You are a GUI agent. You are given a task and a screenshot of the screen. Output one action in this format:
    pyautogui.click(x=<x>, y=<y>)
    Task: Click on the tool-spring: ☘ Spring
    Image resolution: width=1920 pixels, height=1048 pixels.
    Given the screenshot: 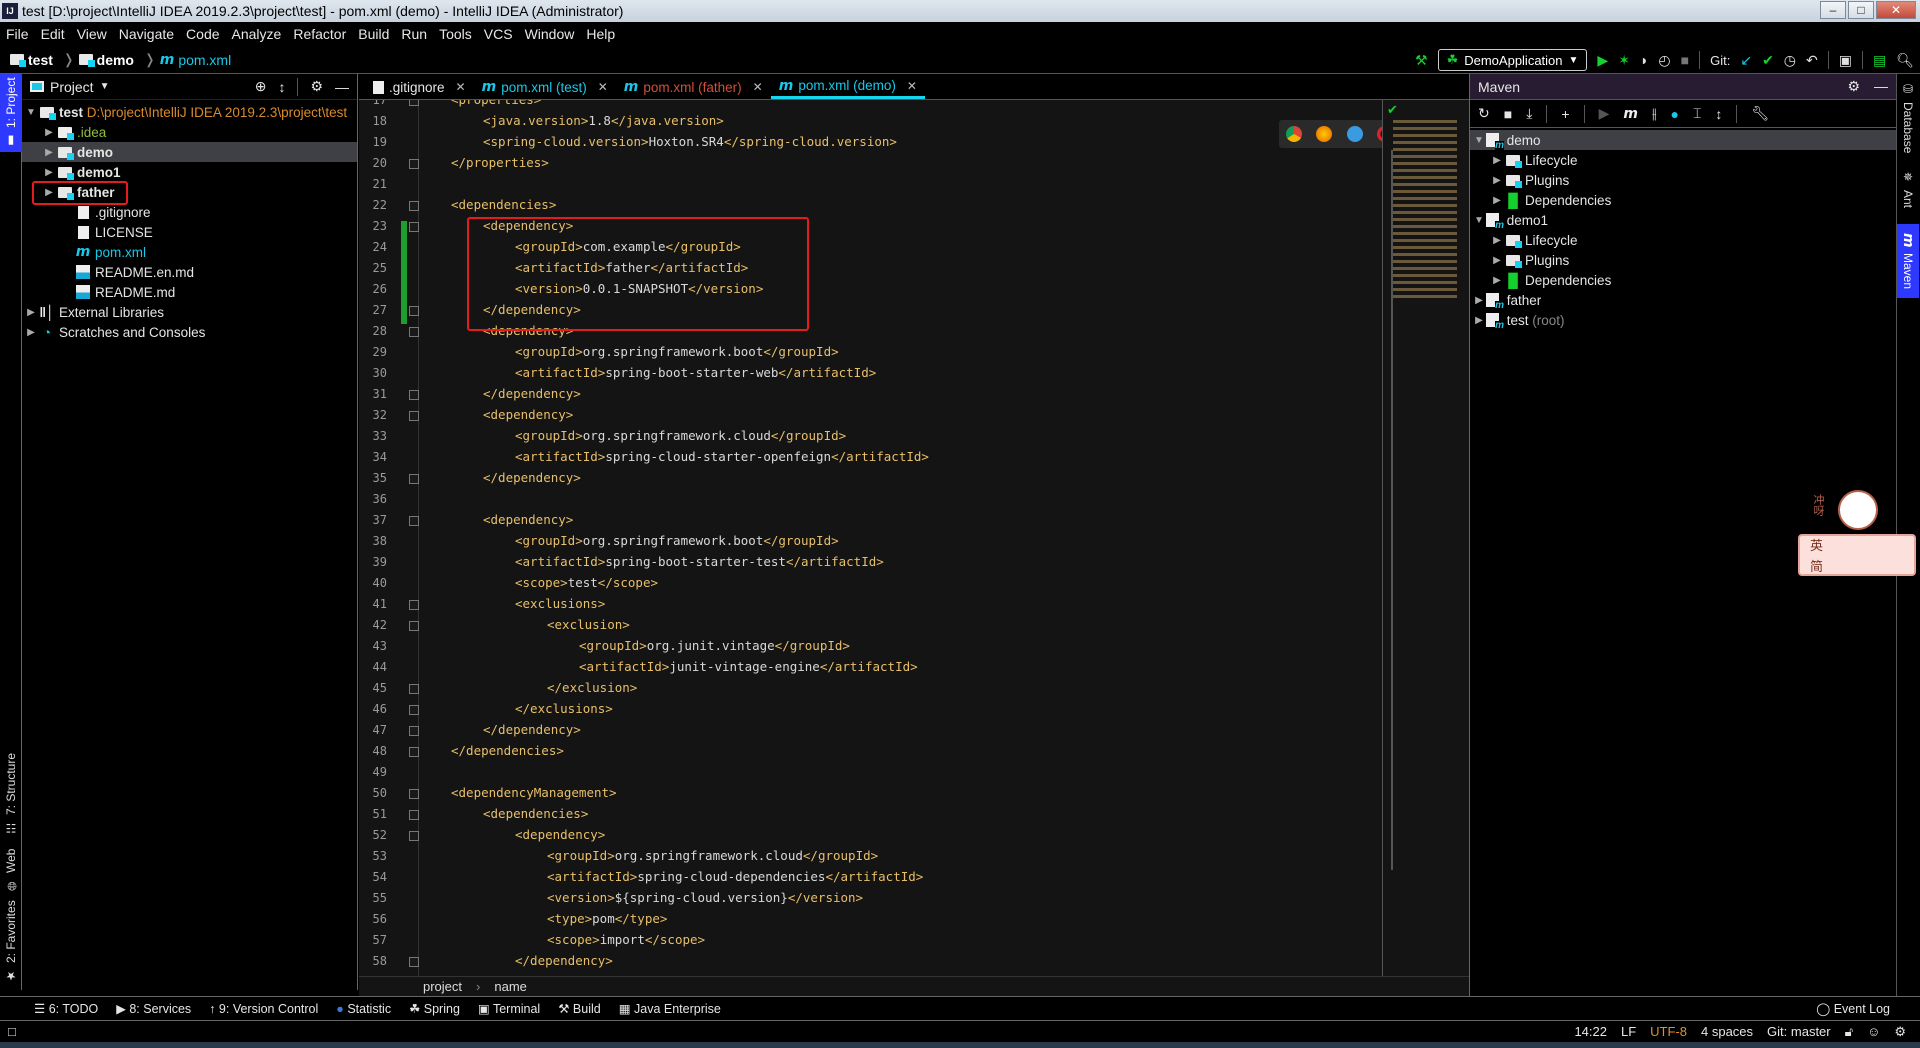 What is the action you would take?
    pyautogui.click(x=434, y=1008)
    